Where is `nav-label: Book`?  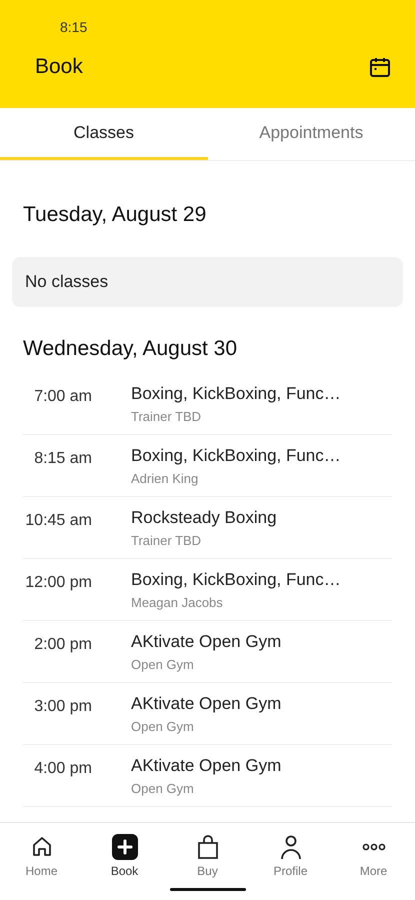 nav-label: Book is located at coordinates (124, 871).